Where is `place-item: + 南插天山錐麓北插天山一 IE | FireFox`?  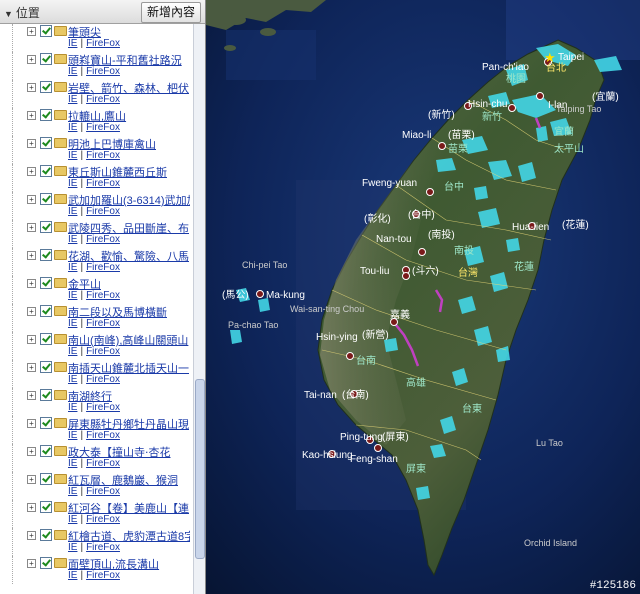
place-item: + 南插天山錐麓北插天山一 IE | FireFox is located at coordinates (96, 374).